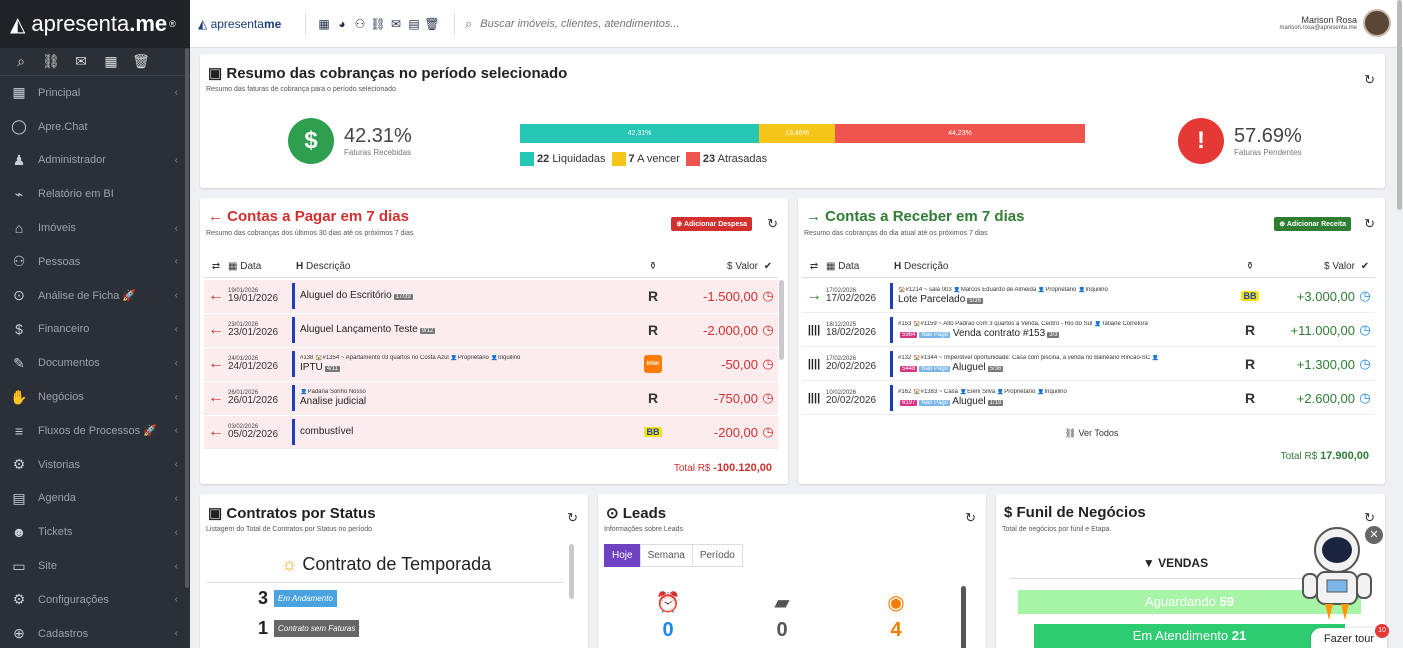 The height and width of the screenshot is (648, 1403). I want to click on tab-1: Semana, so click(666, 555).